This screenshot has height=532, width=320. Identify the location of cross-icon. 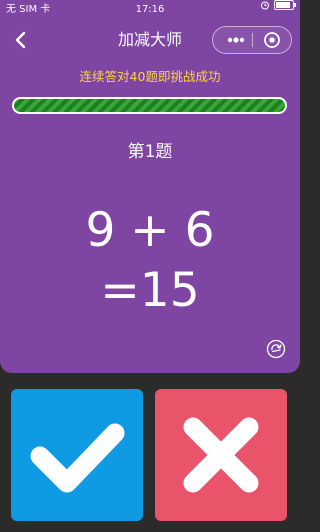
(221, 455).